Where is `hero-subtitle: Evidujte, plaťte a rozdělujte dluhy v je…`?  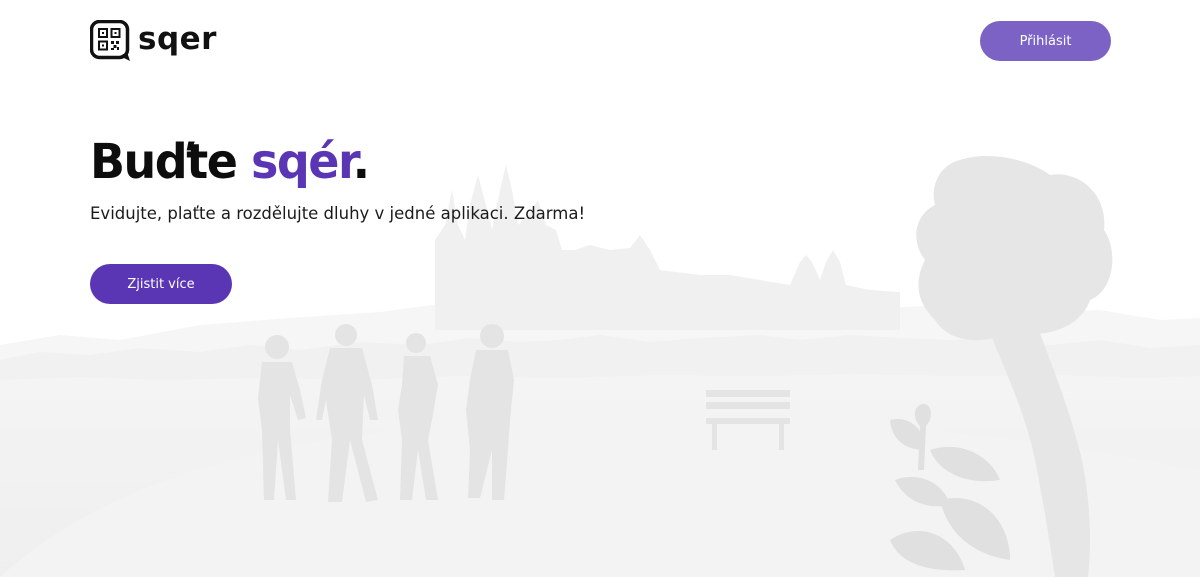
hero-subtitle: Evidujte, plaťte a rozdělujte dluhy v je… is located at coordinates (338, 213).